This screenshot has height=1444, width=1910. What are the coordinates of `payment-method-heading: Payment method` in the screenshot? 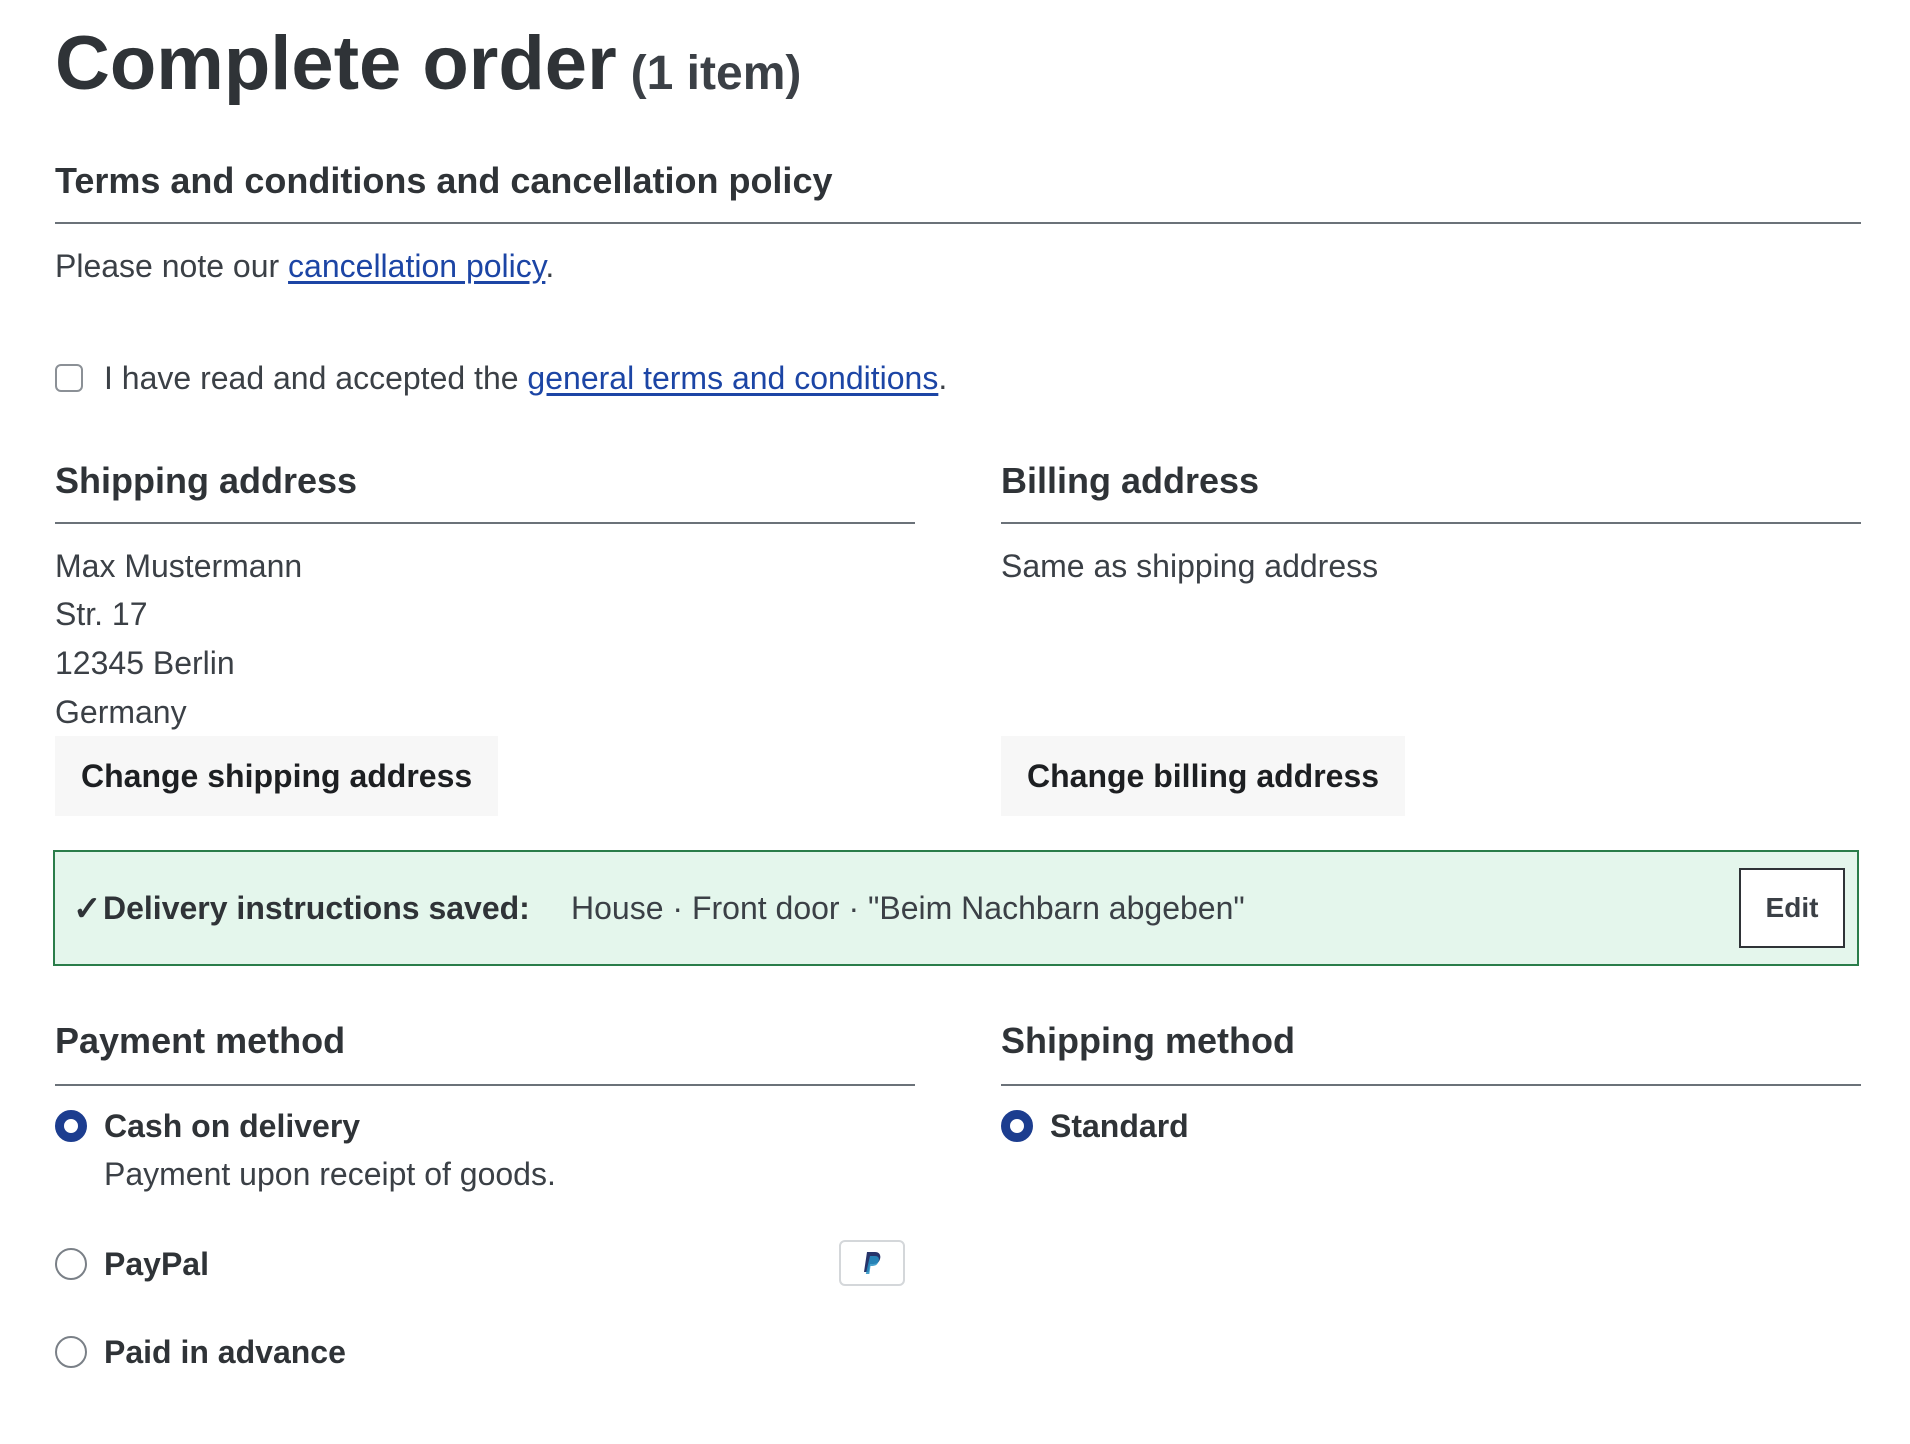 It's located at (200, 1040).